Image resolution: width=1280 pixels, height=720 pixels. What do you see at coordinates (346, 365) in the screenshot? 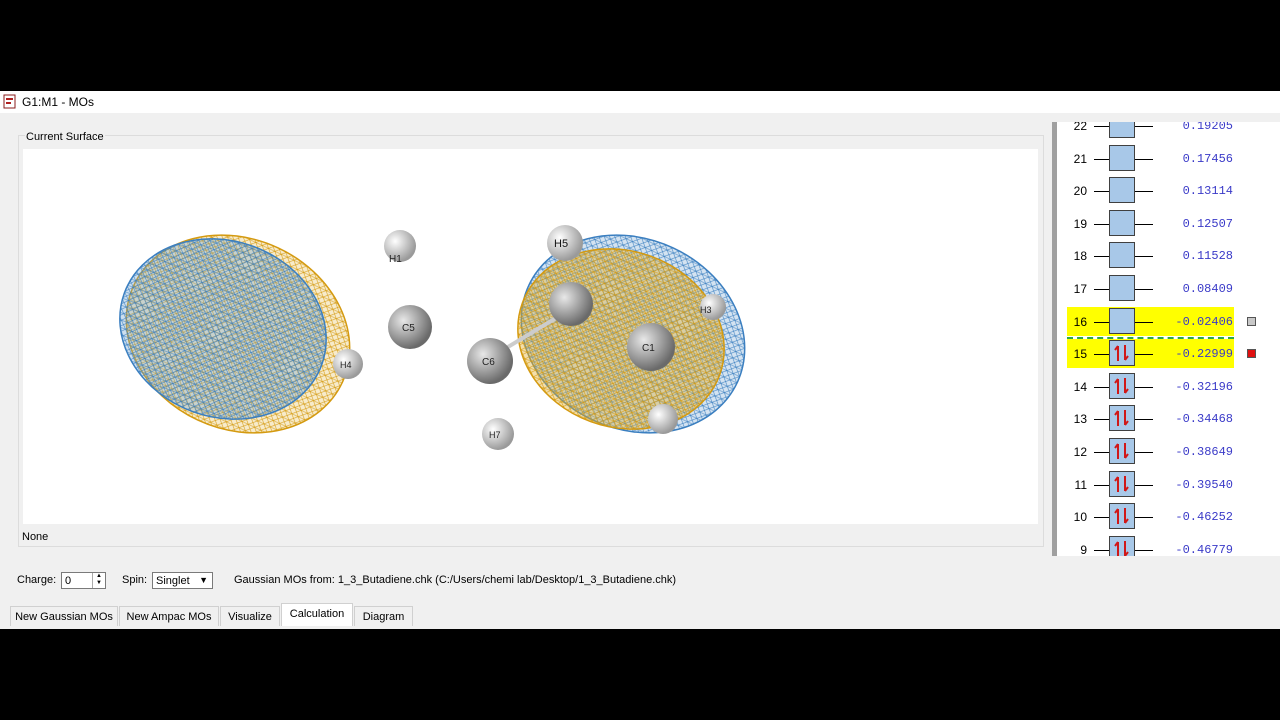
I see `atom-label-h4: H4` at bounding box center [346, 365].